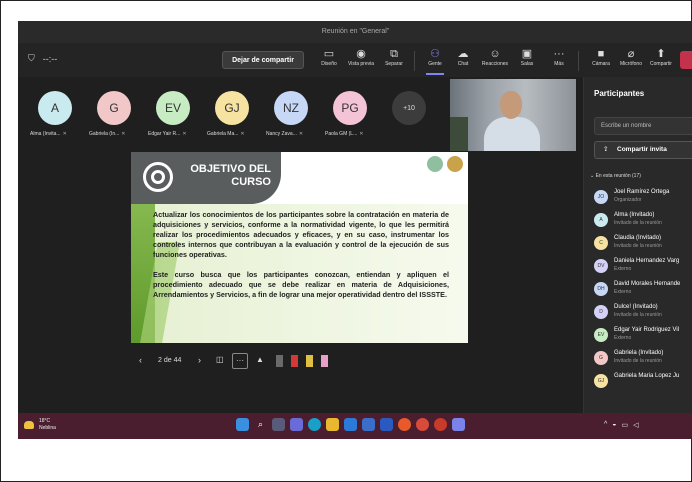 This screenshot has width=692, height=482. What do you see at coordinates (631, 61) in the screenshot?
I see `microphone-button: ⌀ Micrófono` at bounding box center [631, 61].